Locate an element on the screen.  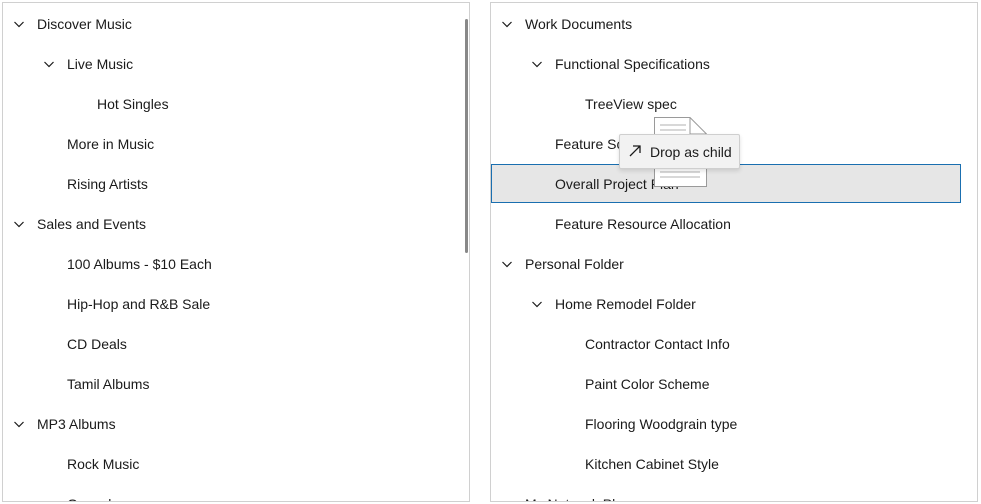
right-tree-item-label: Personal Folder is located at coordinates (574, 264).